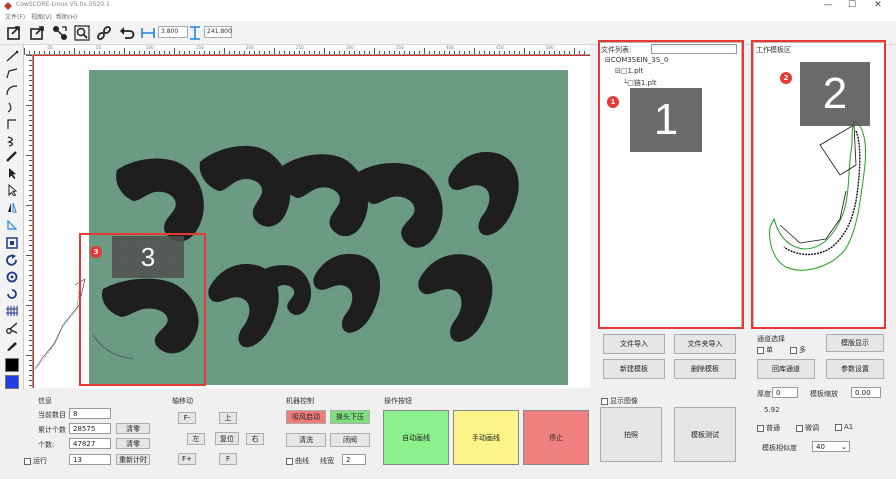 This screenshot has width=896, height=479. What do you see at coordinates (12, 207) in the screenshot?
I see `mirror-tool` at bounding box center [12, 207].